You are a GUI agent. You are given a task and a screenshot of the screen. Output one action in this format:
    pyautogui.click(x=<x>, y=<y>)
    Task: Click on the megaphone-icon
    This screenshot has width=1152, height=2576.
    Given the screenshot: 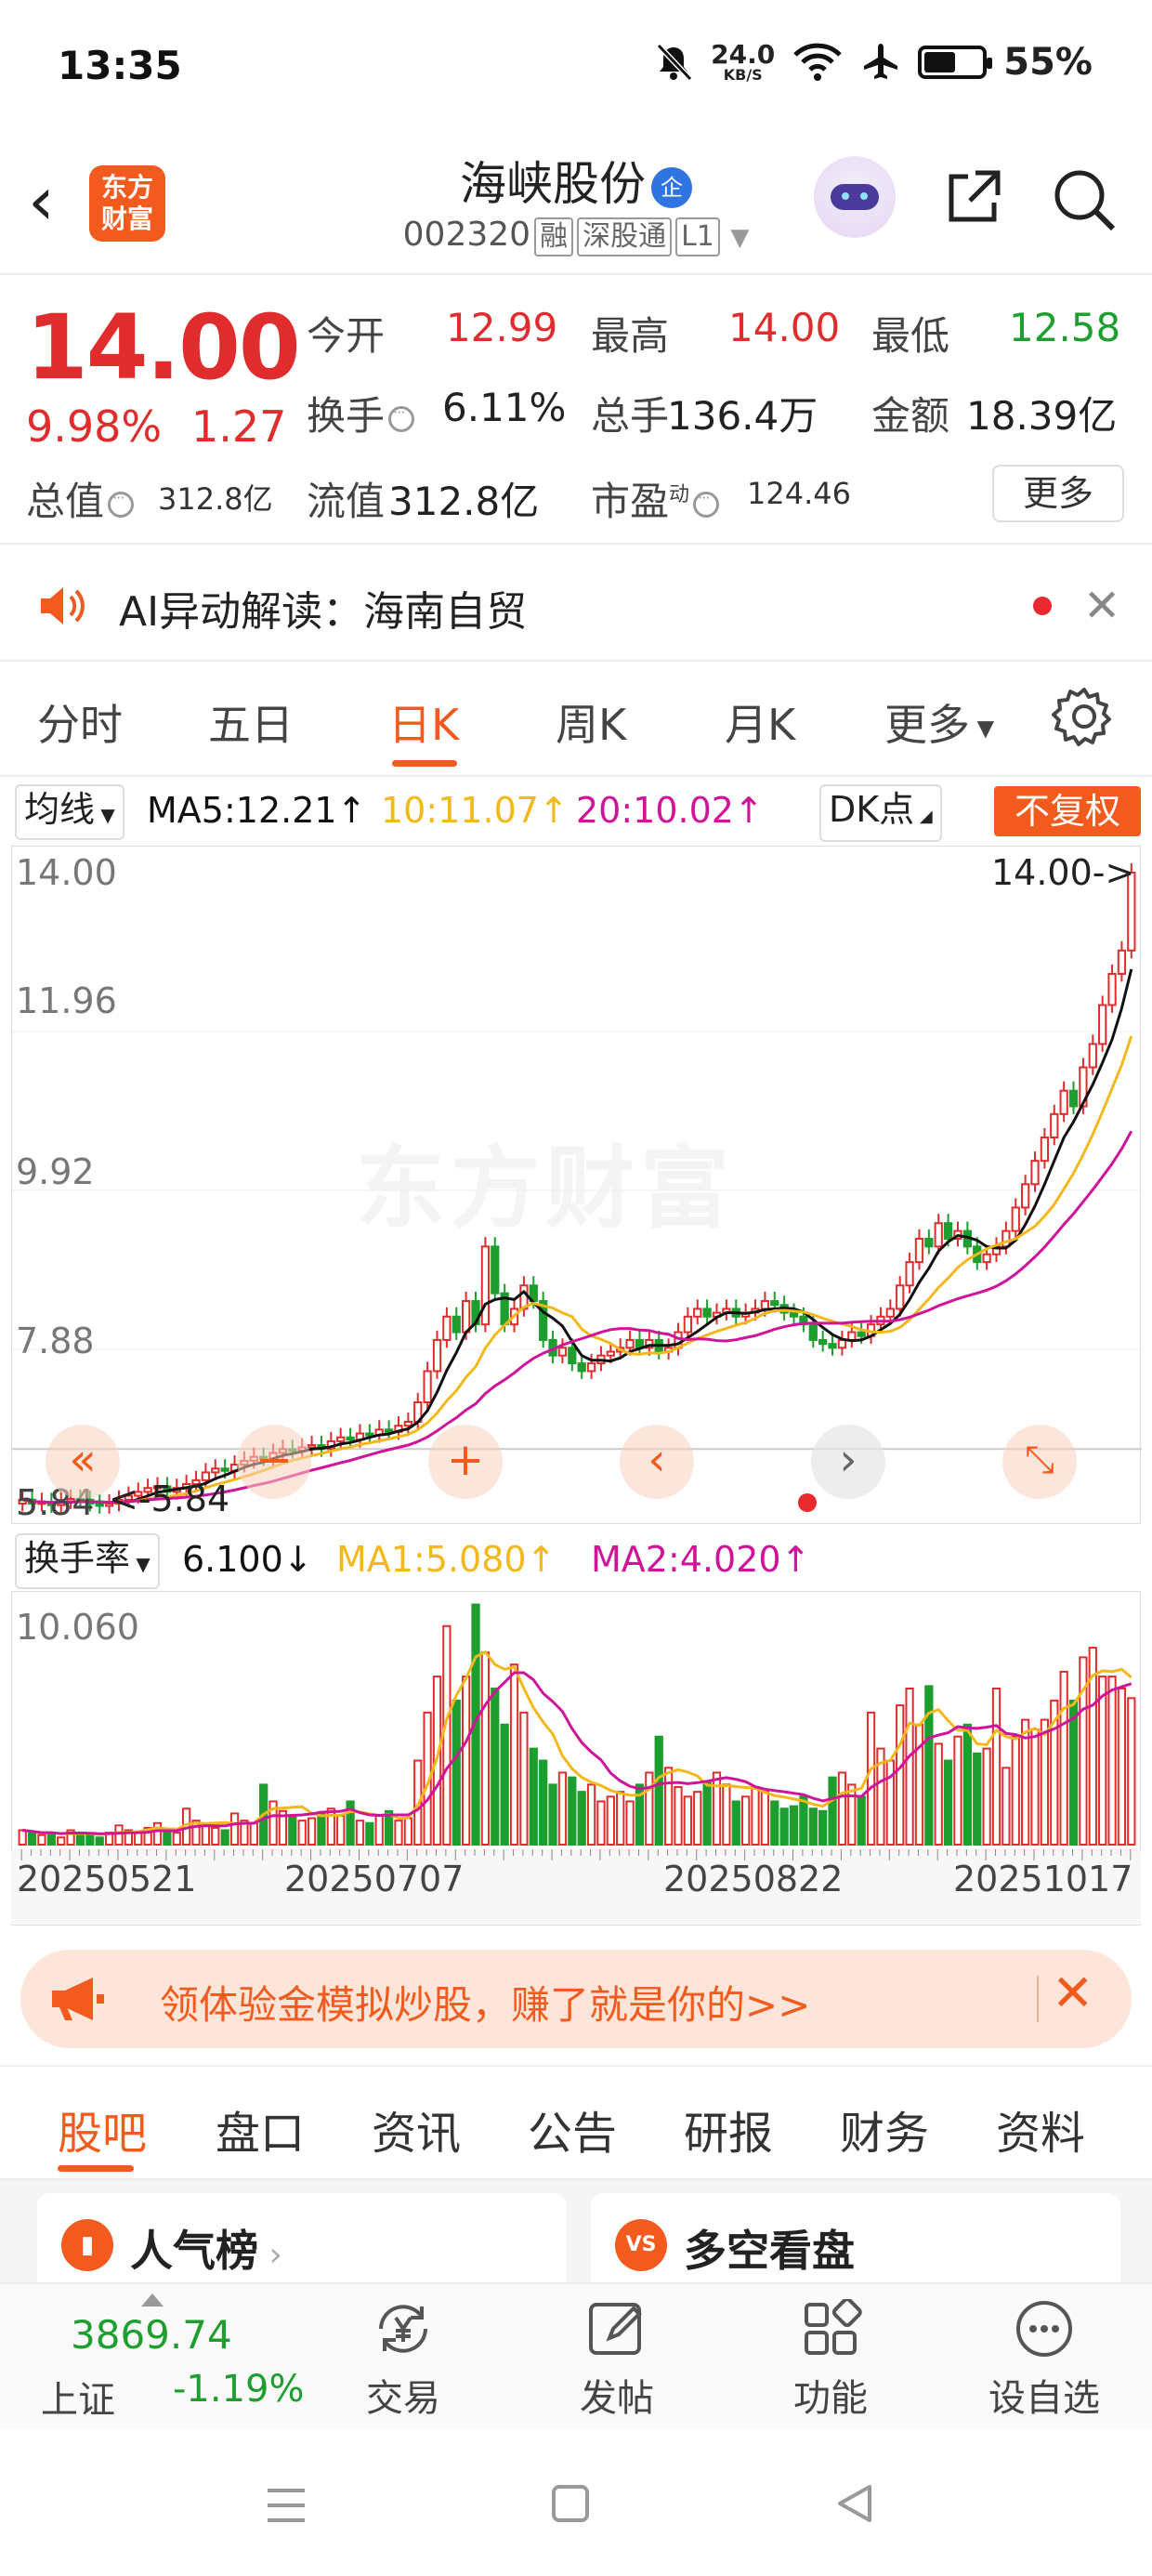 What is the action you would take?
    pyautogui.click(x=78, y=1999)
    